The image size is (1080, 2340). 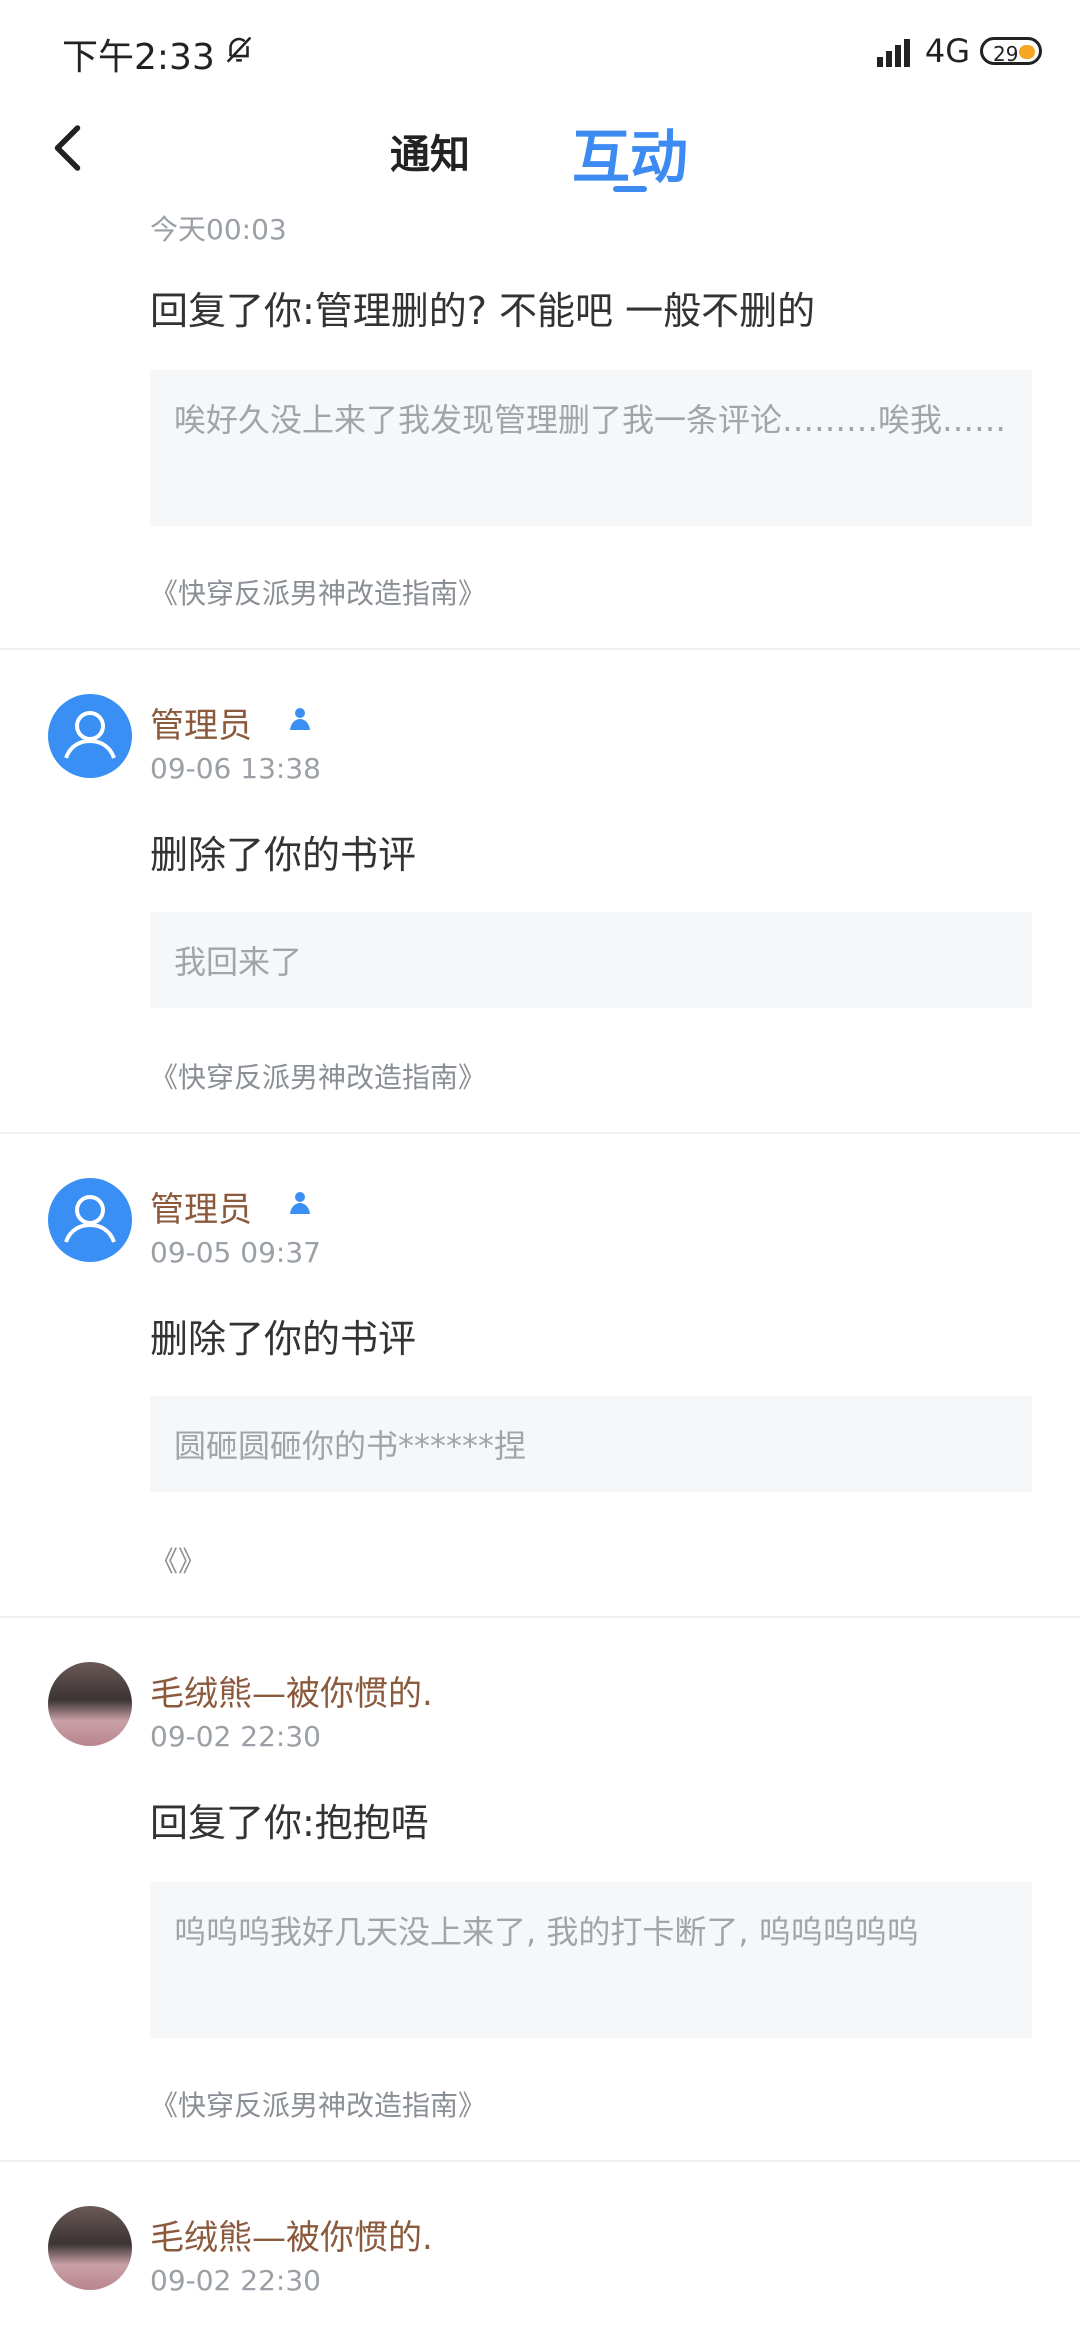 What do you see at coordinates (239, 49) in the screenshot?
I see `bell-off-icon` at bounding box center [239, 49].